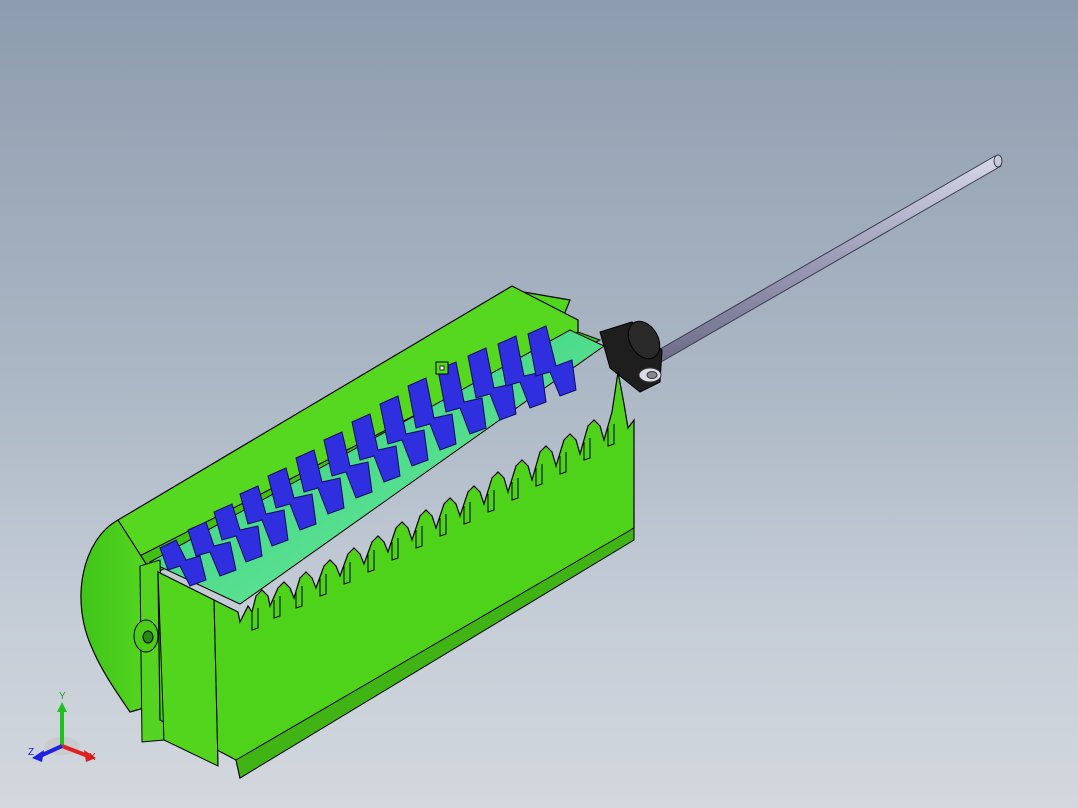 The image size is (1078, 808). What do you see at coordinates (64, 732) in the screenshot?
I see `triad-axes-icon` at bounding box center [64, 732].